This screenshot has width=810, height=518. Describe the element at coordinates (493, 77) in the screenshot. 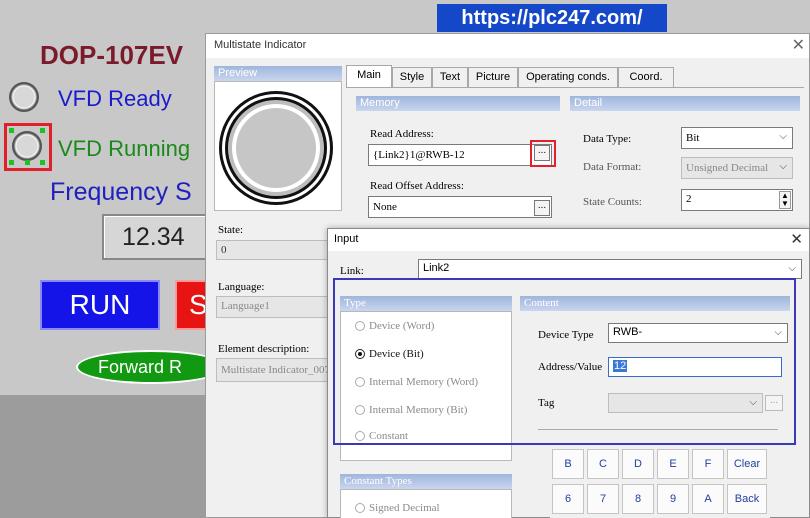

I see `tab-picture: Picture` at that location.